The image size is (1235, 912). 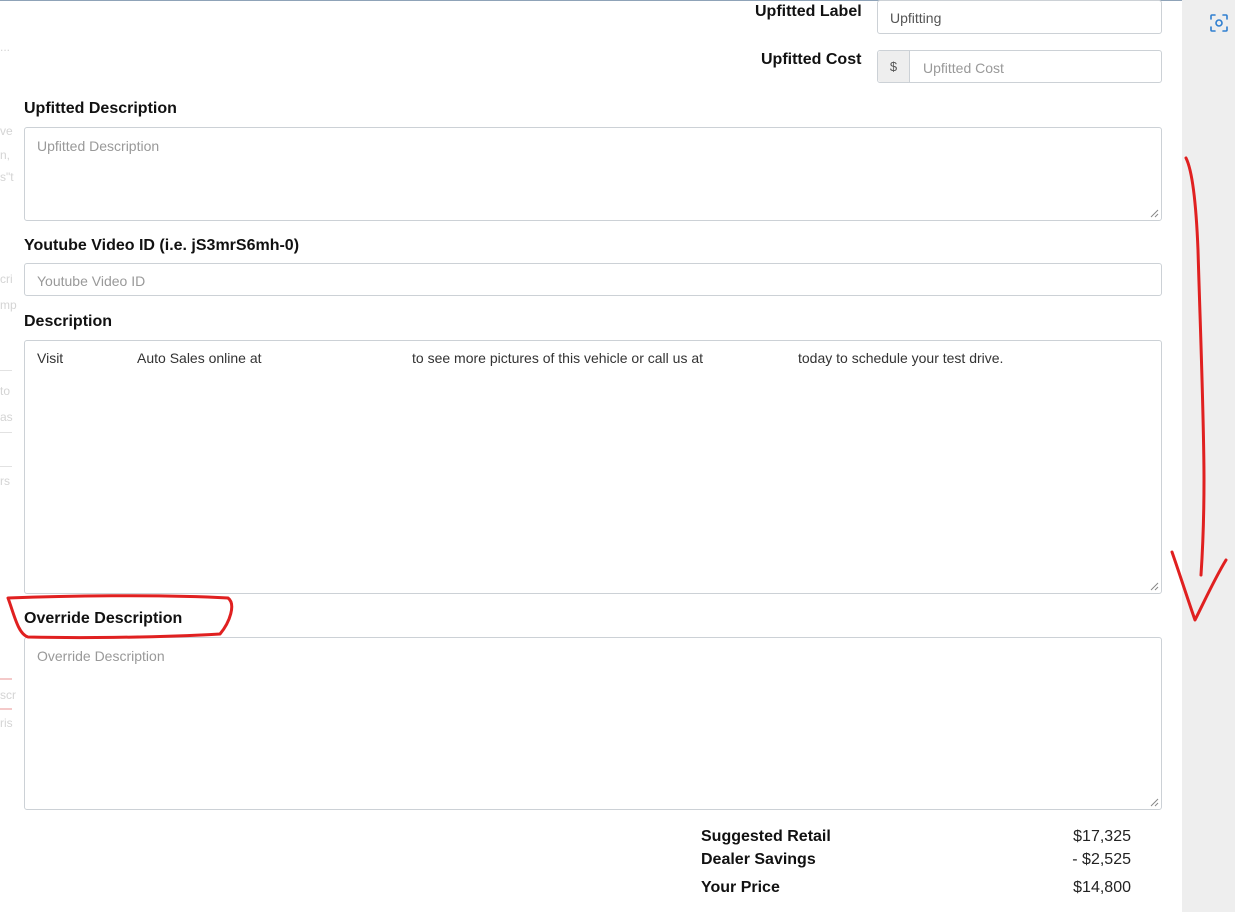 I want to click on your-price-value: $14,800, so click(x=1102, y=887).